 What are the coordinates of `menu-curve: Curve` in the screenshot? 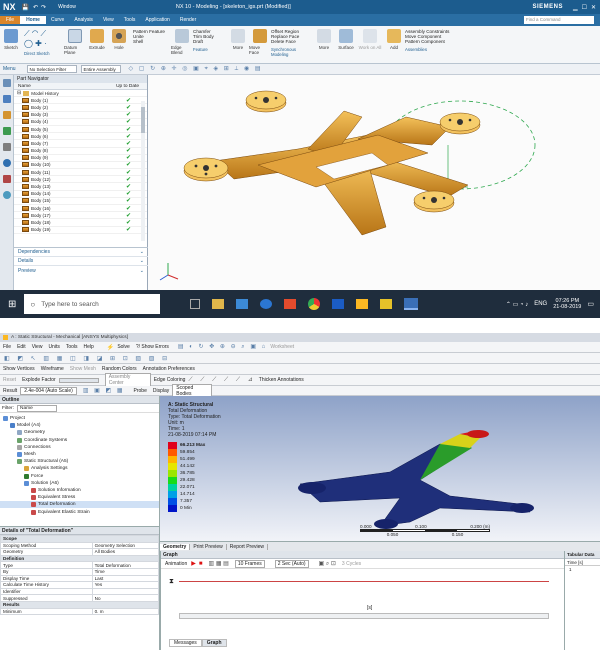 It's located at (57, 20).